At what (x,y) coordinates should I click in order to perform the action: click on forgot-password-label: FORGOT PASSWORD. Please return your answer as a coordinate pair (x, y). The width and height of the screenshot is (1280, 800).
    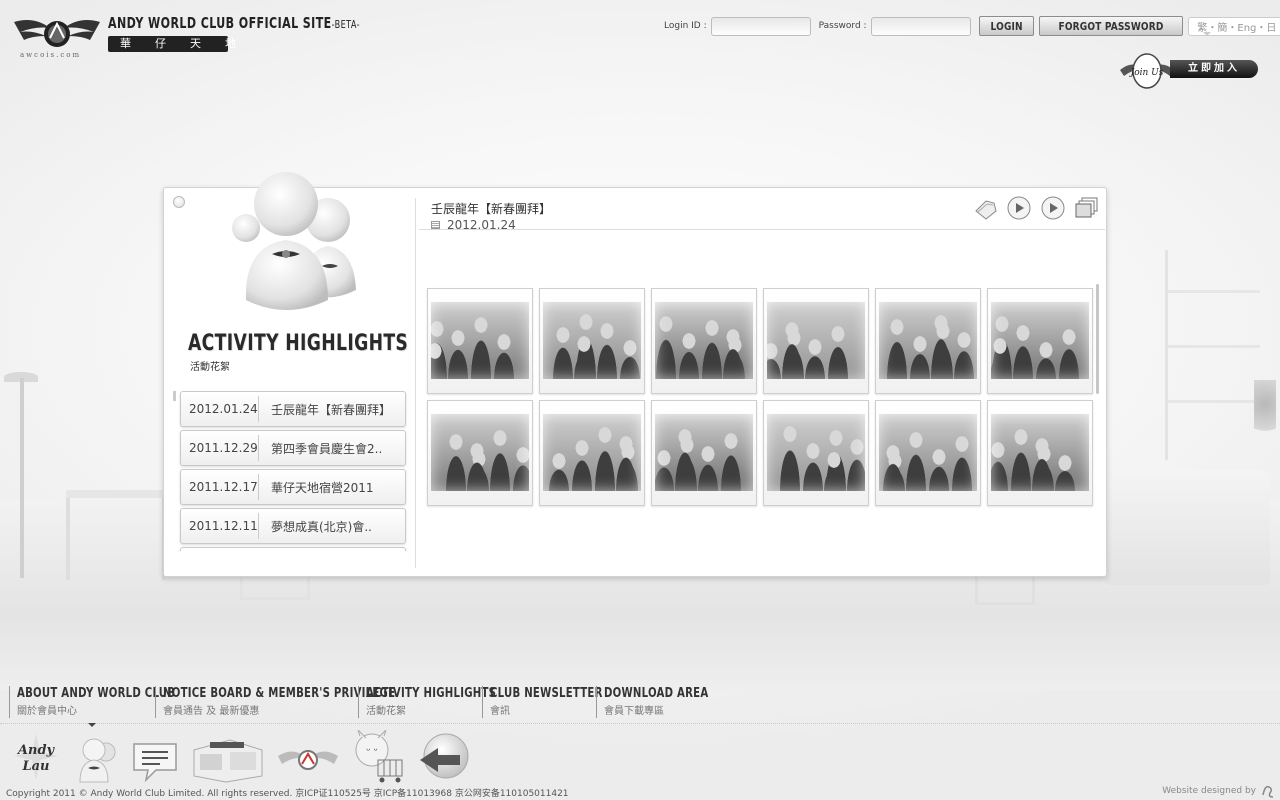
    Looking at the image, I should click on (1111, 26).